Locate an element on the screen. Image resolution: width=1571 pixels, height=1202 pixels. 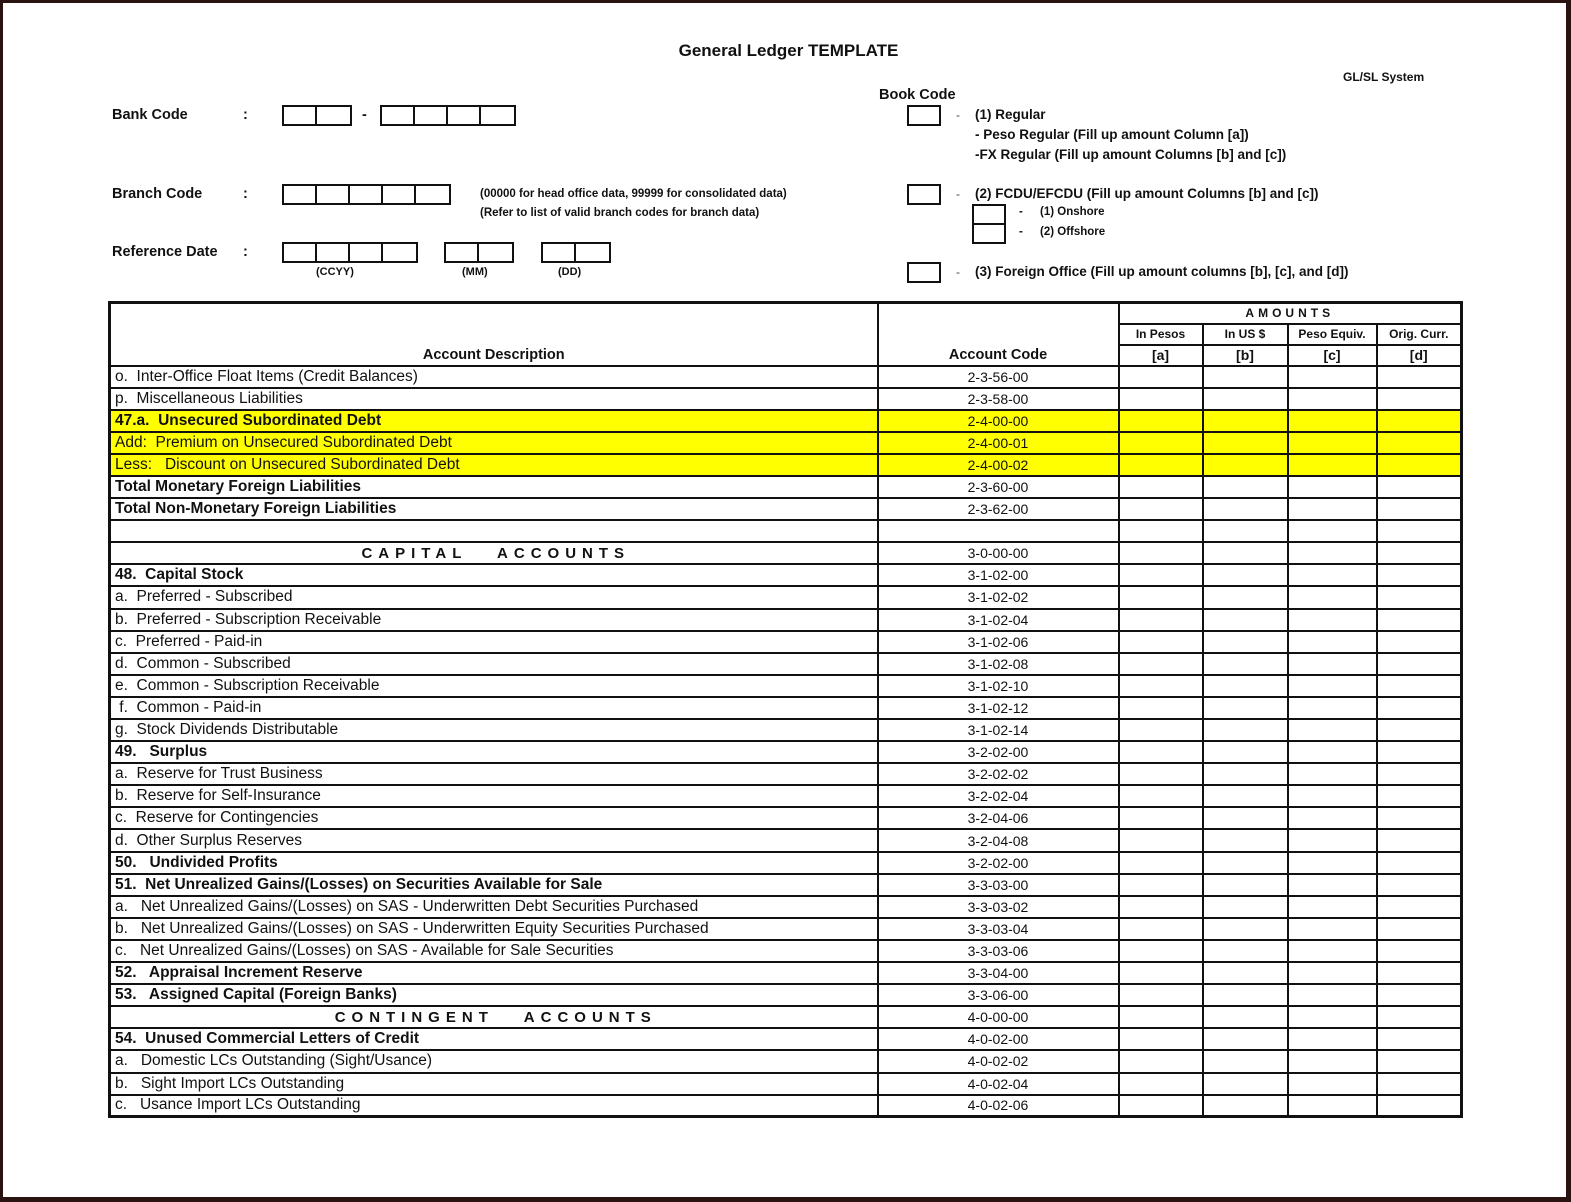
reference-year-input is located at coordinates (350, 252).